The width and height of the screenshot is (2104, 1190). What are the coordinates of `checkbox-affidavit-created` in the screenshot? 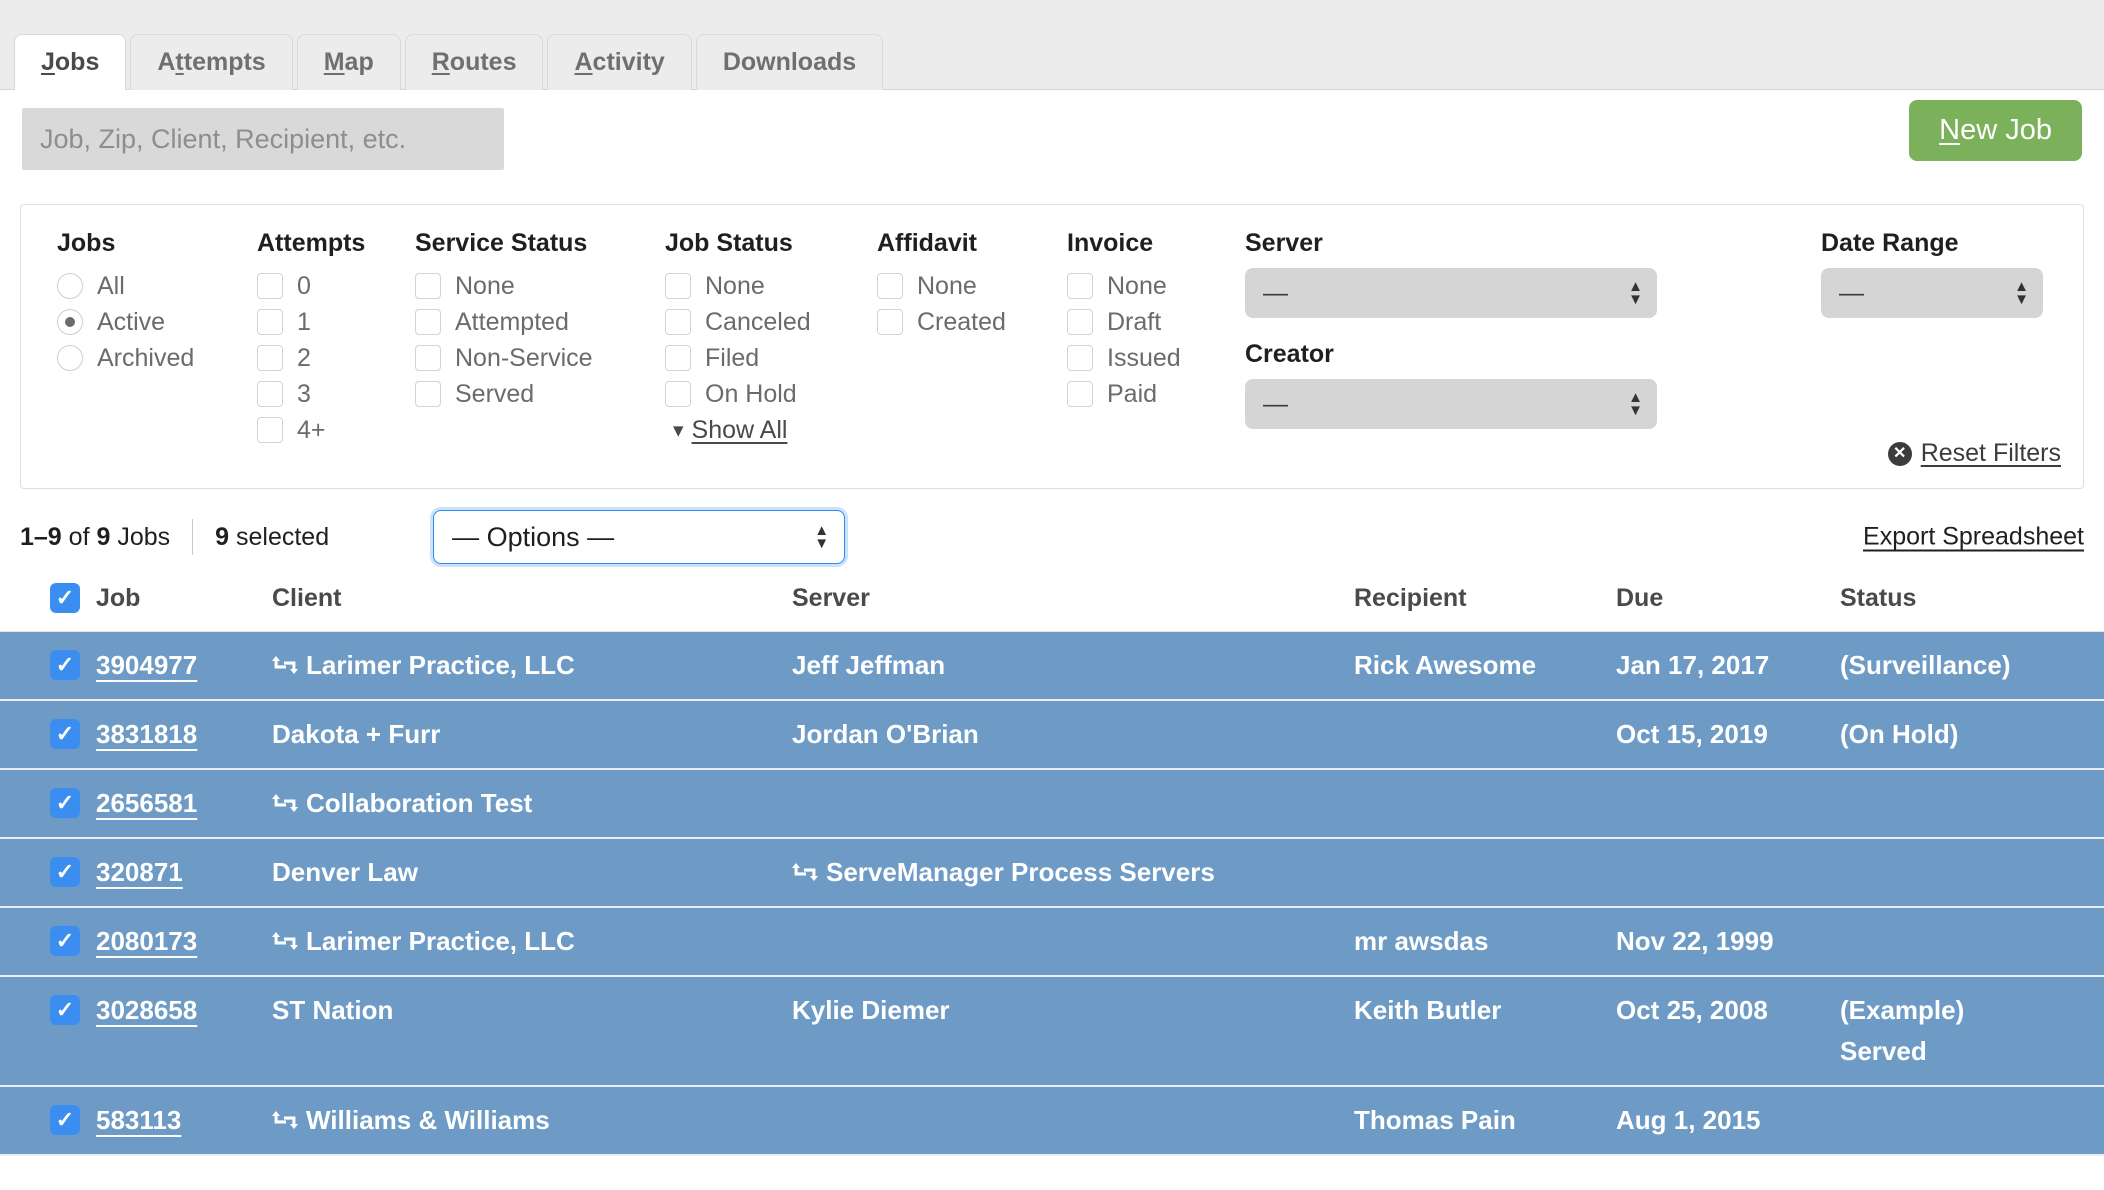 It's located at (890, 322).